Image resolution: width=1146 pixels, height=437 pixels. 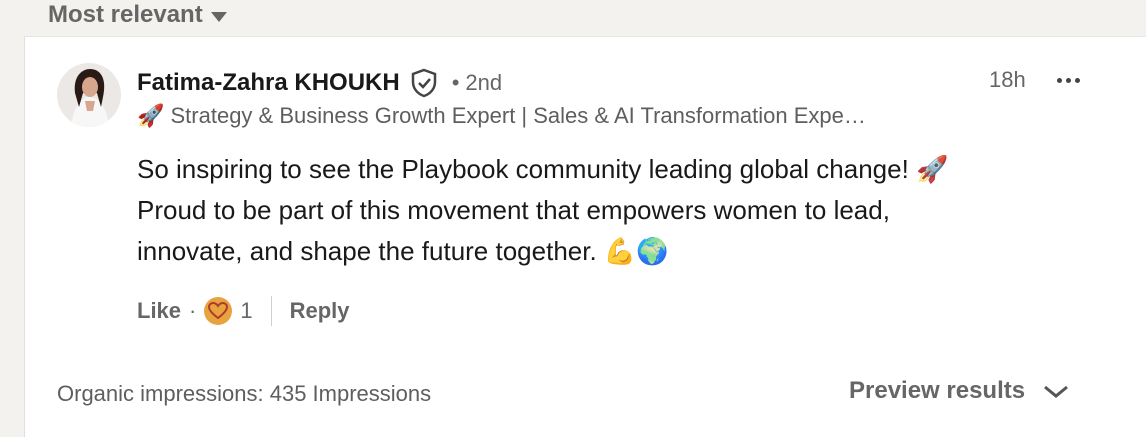 I want to click on avatar, so click(x=89, y=95).